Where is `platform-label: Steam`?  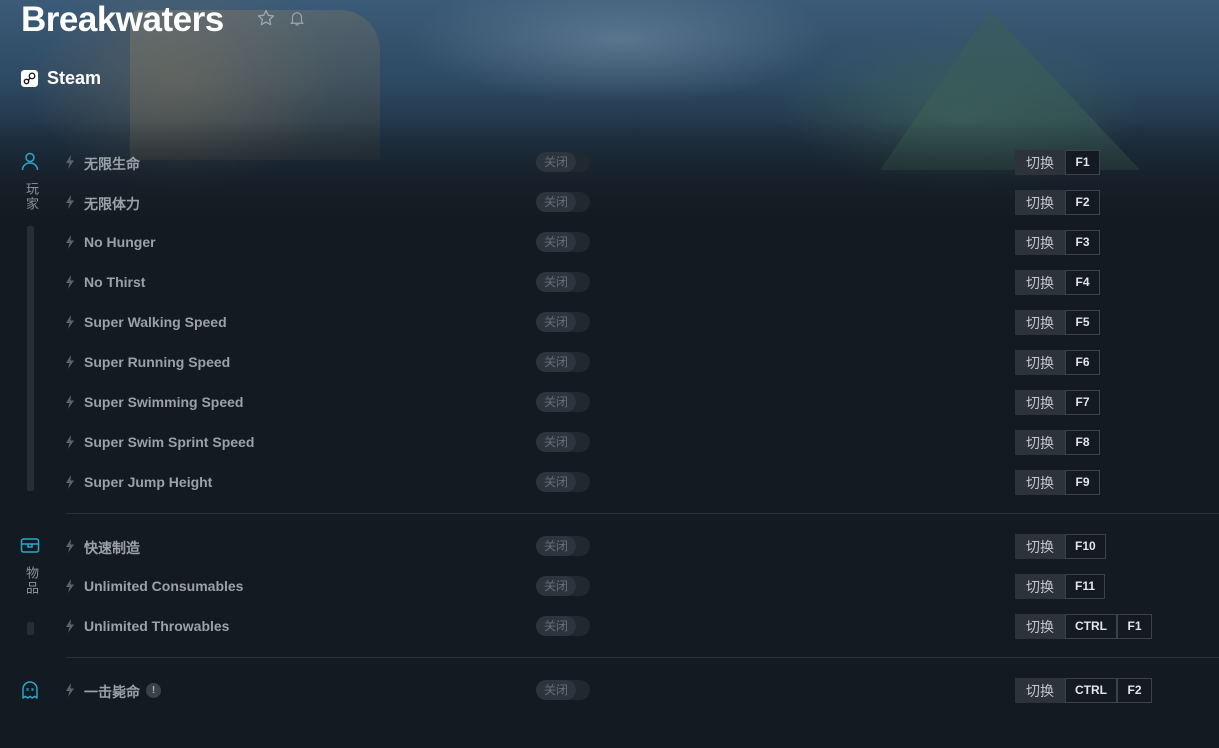 platform-label: Steam is located at coordinates (74, 78).